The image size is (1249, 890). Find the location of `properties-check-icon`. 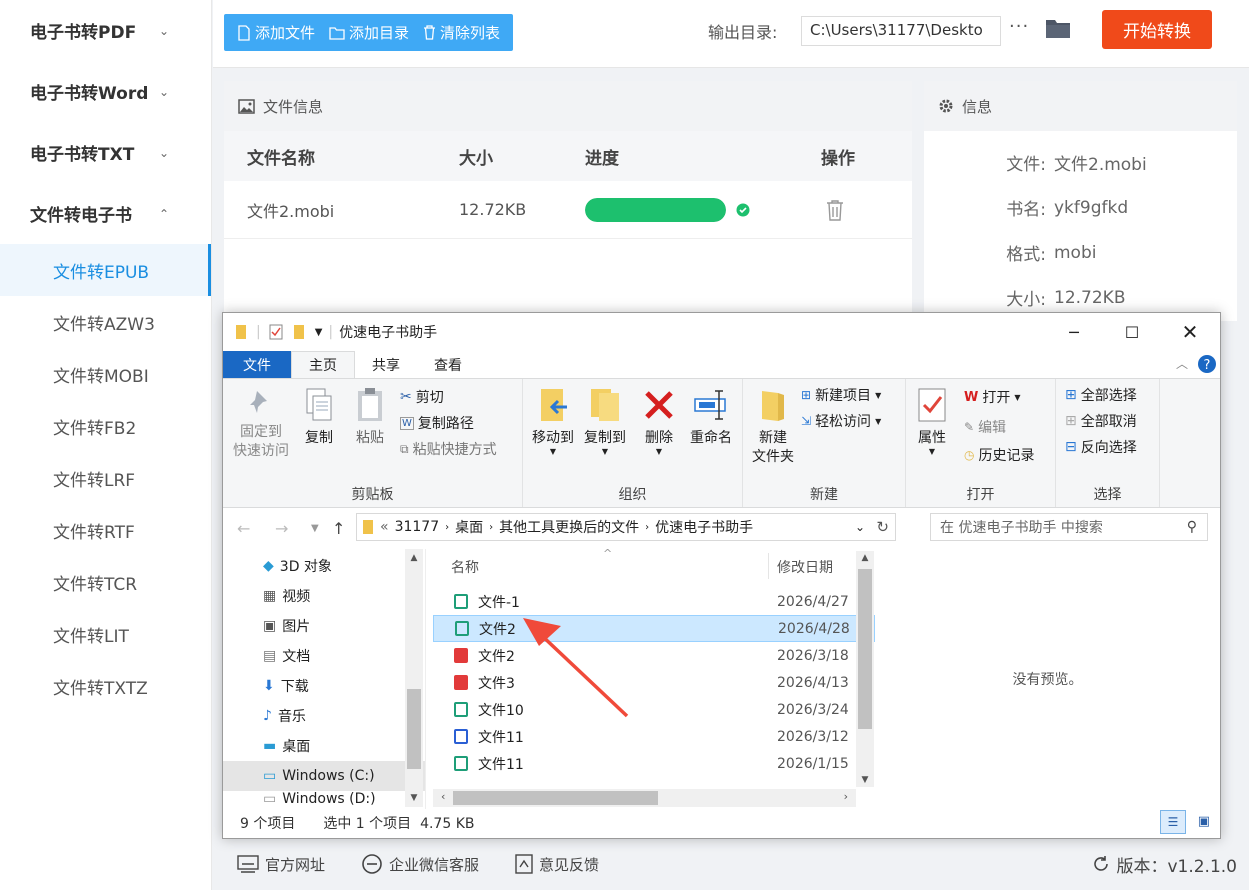

properties-check-icon is located at coordinates (276, 332).